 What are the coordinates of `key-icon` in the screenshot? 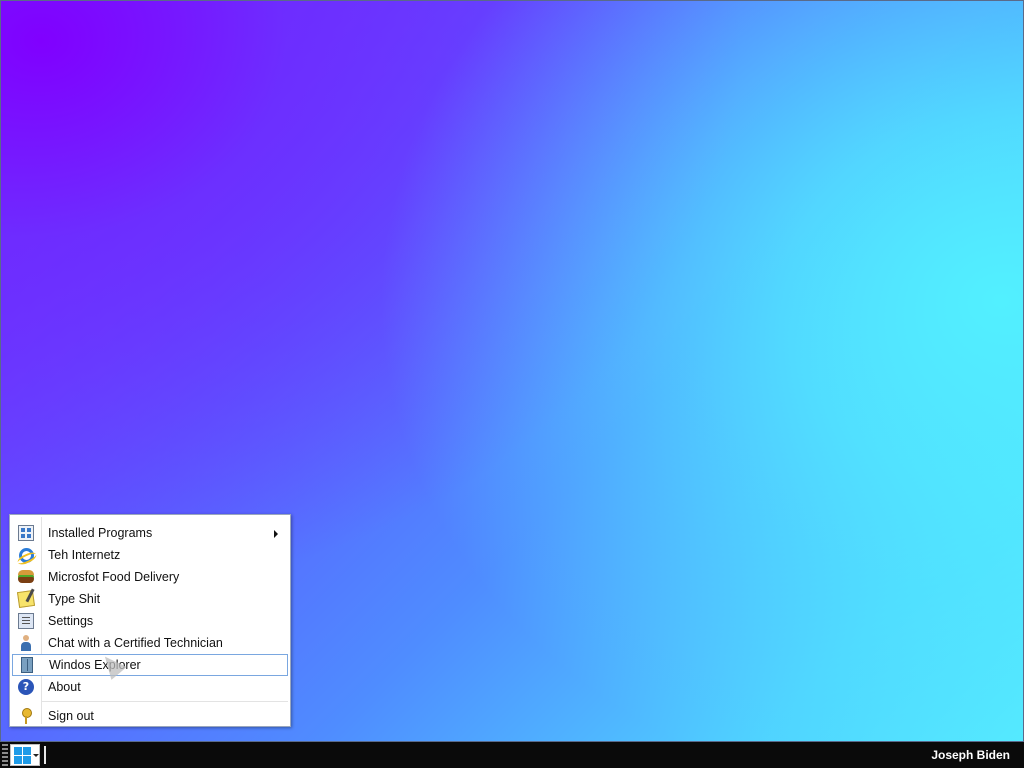 It's located at (26, 716).